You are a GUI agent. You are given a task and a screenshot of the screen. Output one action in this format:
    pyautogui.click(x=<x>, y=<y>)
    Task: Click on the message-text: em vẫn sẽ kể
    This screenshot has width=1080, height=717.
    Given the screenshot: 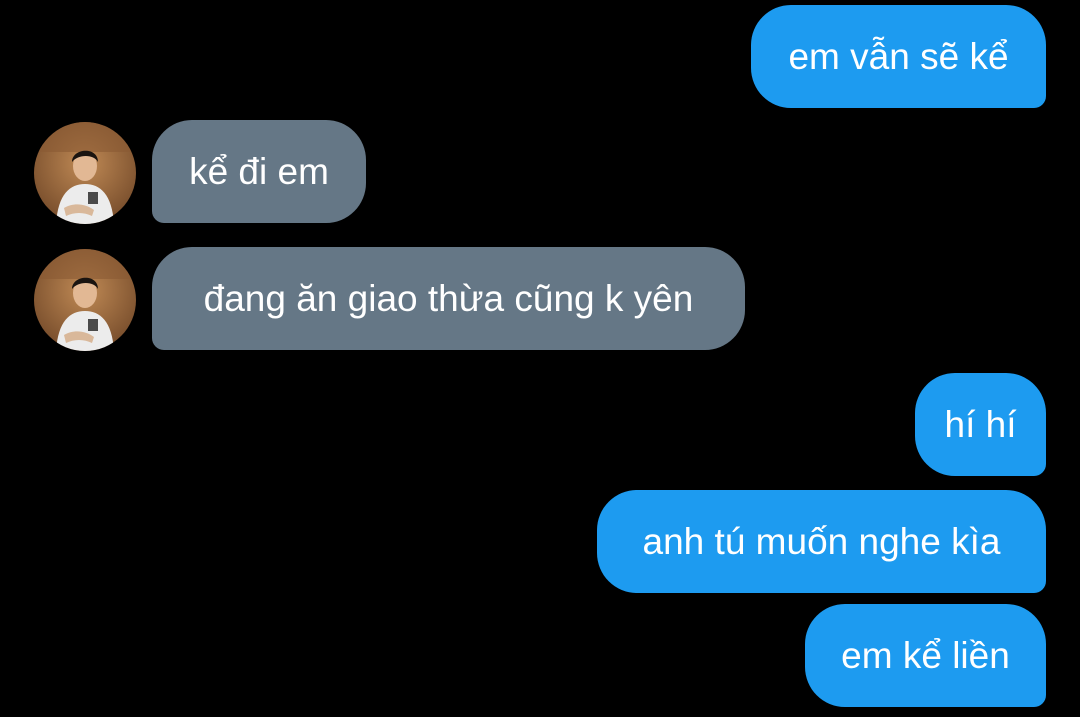 What is the action you would take?
    pyautogui.click(x=898, y=56)
    